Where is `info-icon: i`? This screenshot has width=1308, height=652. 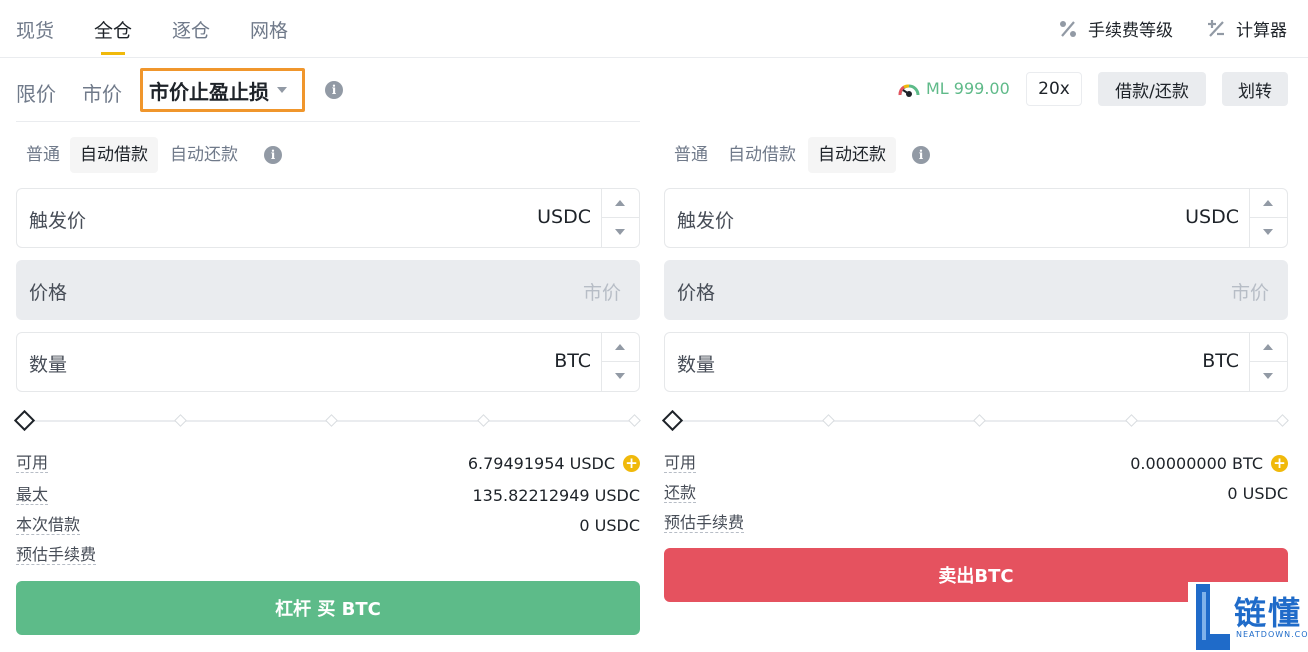 info-icon: i is located at coordinates (334, 90).